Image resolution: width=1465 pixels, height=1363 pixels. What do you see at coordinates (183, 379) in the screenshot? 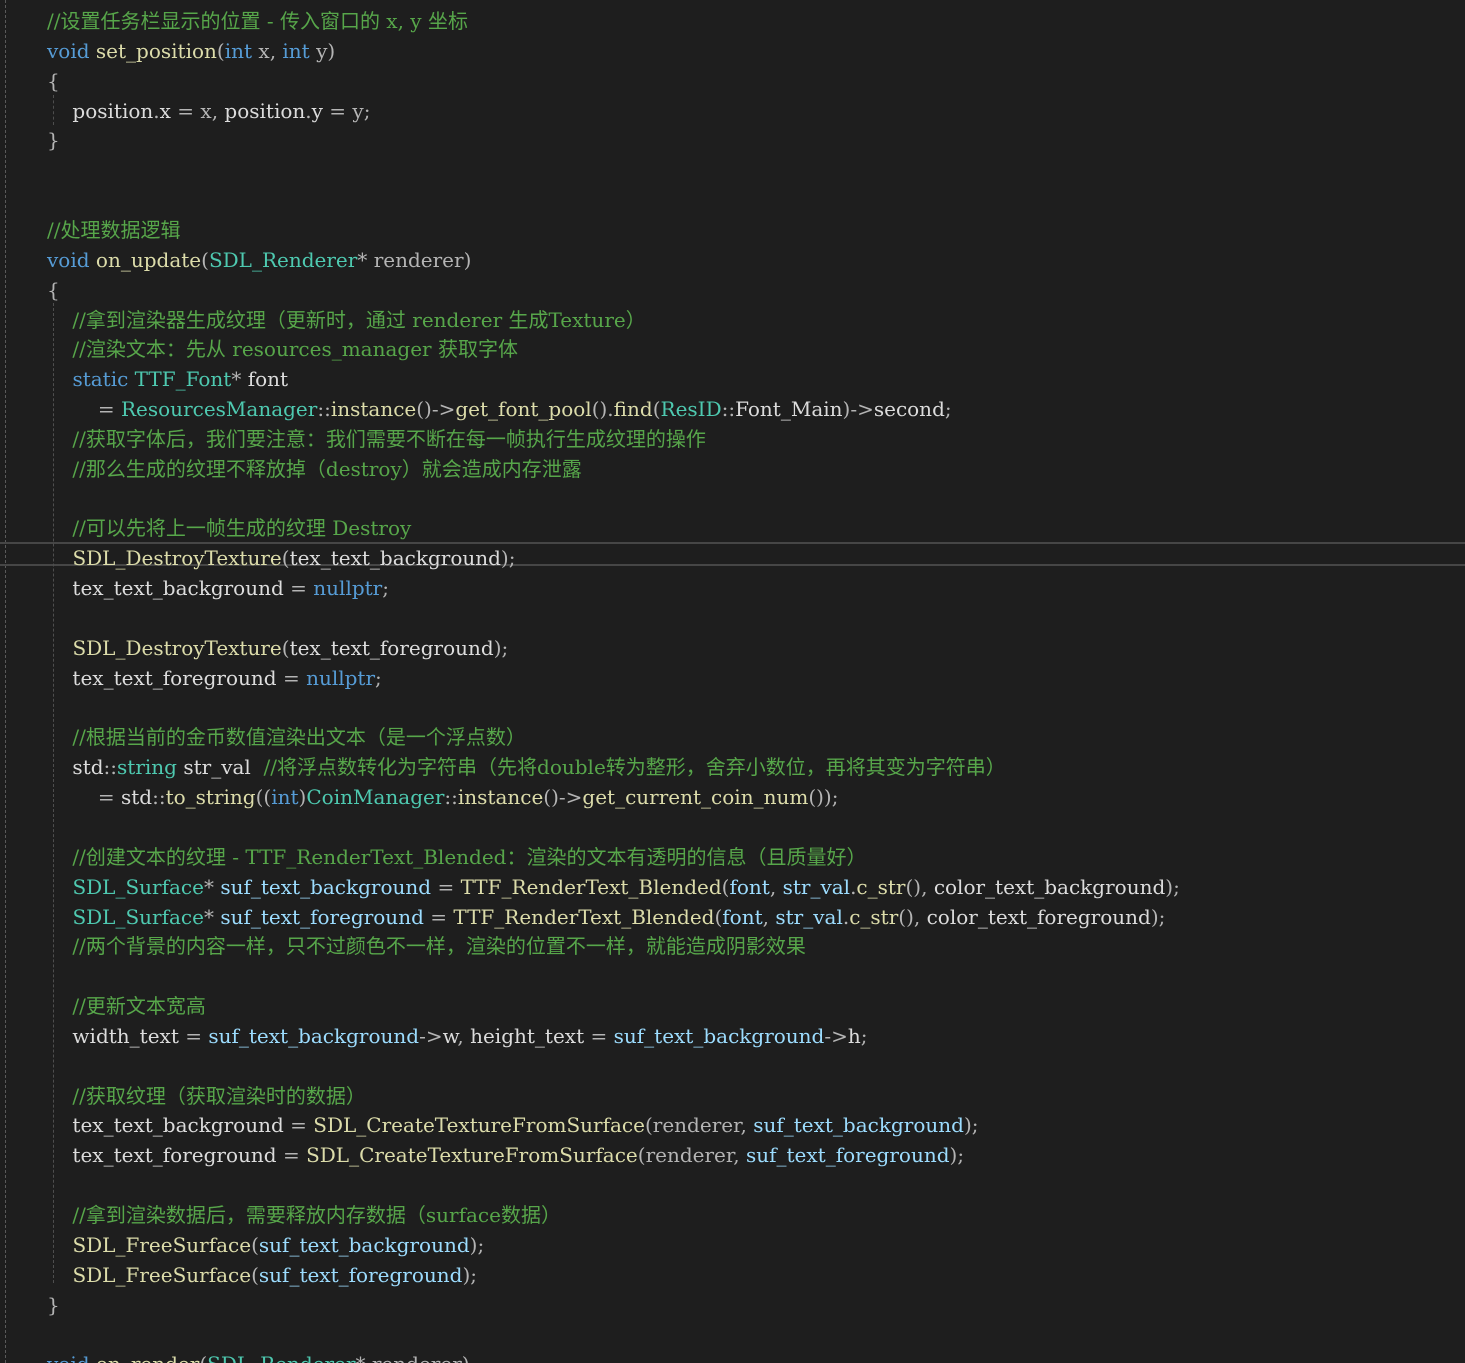
I see `code-token: TTF_Font` at bounding box center [183, 379].